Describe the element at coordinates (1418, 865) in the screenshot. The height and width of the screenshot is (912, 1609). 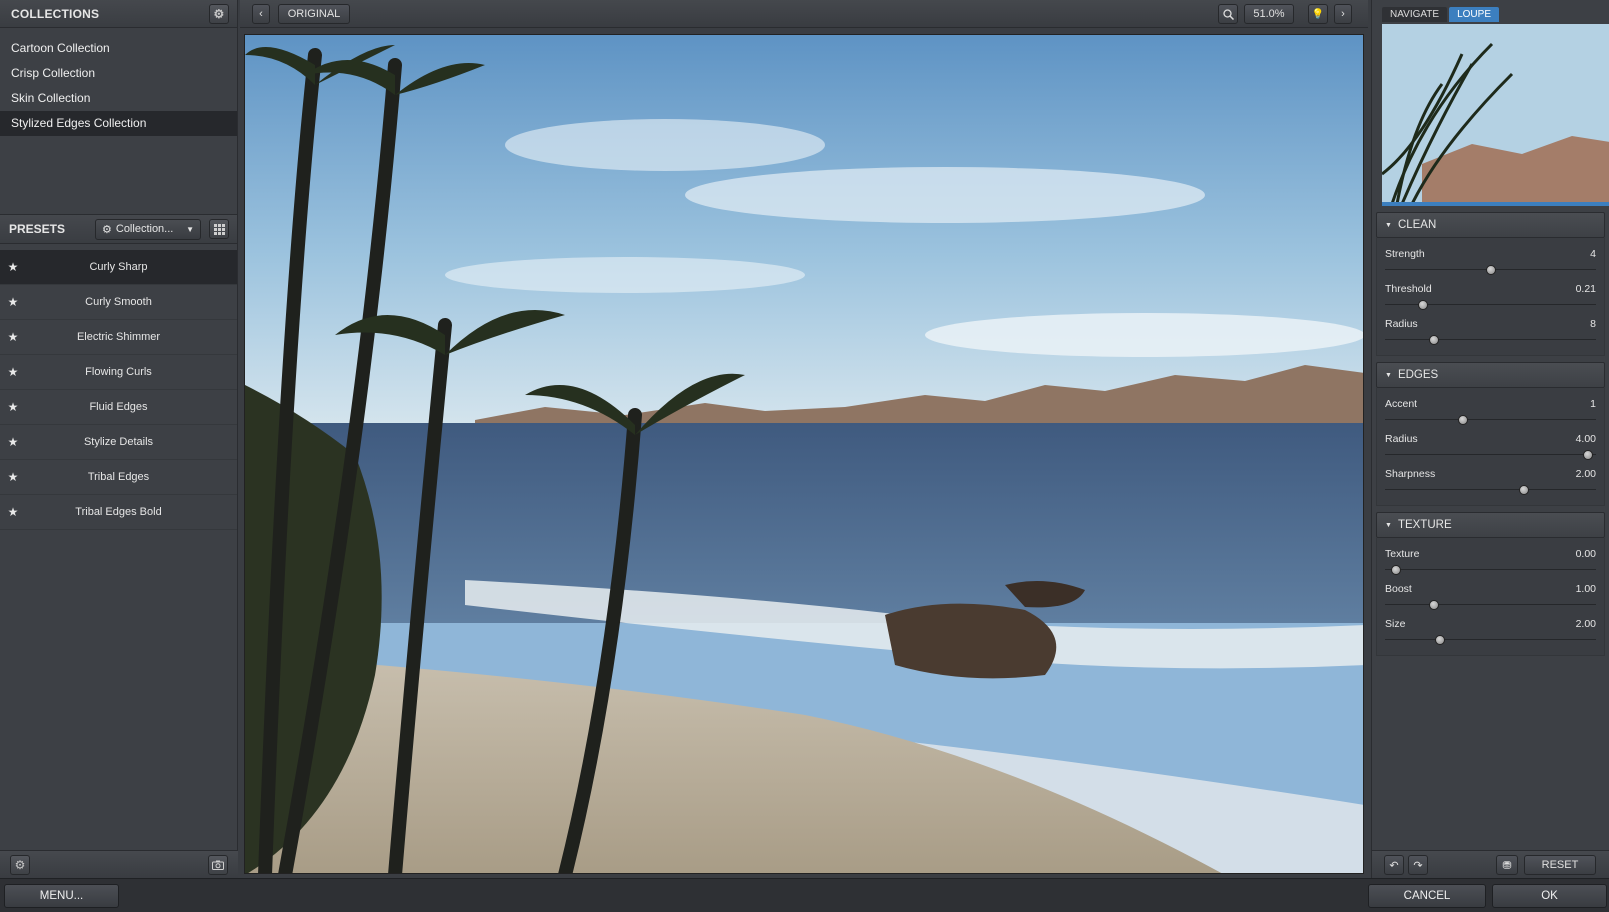
I see `redo-button: ↷` at that location.